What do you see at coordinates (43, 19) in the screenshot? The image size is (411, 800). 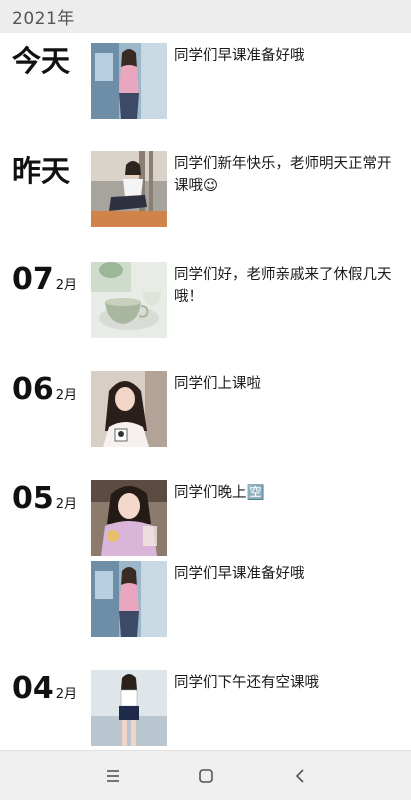 I see `year-label: 2021年` at bounding box center [43, 19].